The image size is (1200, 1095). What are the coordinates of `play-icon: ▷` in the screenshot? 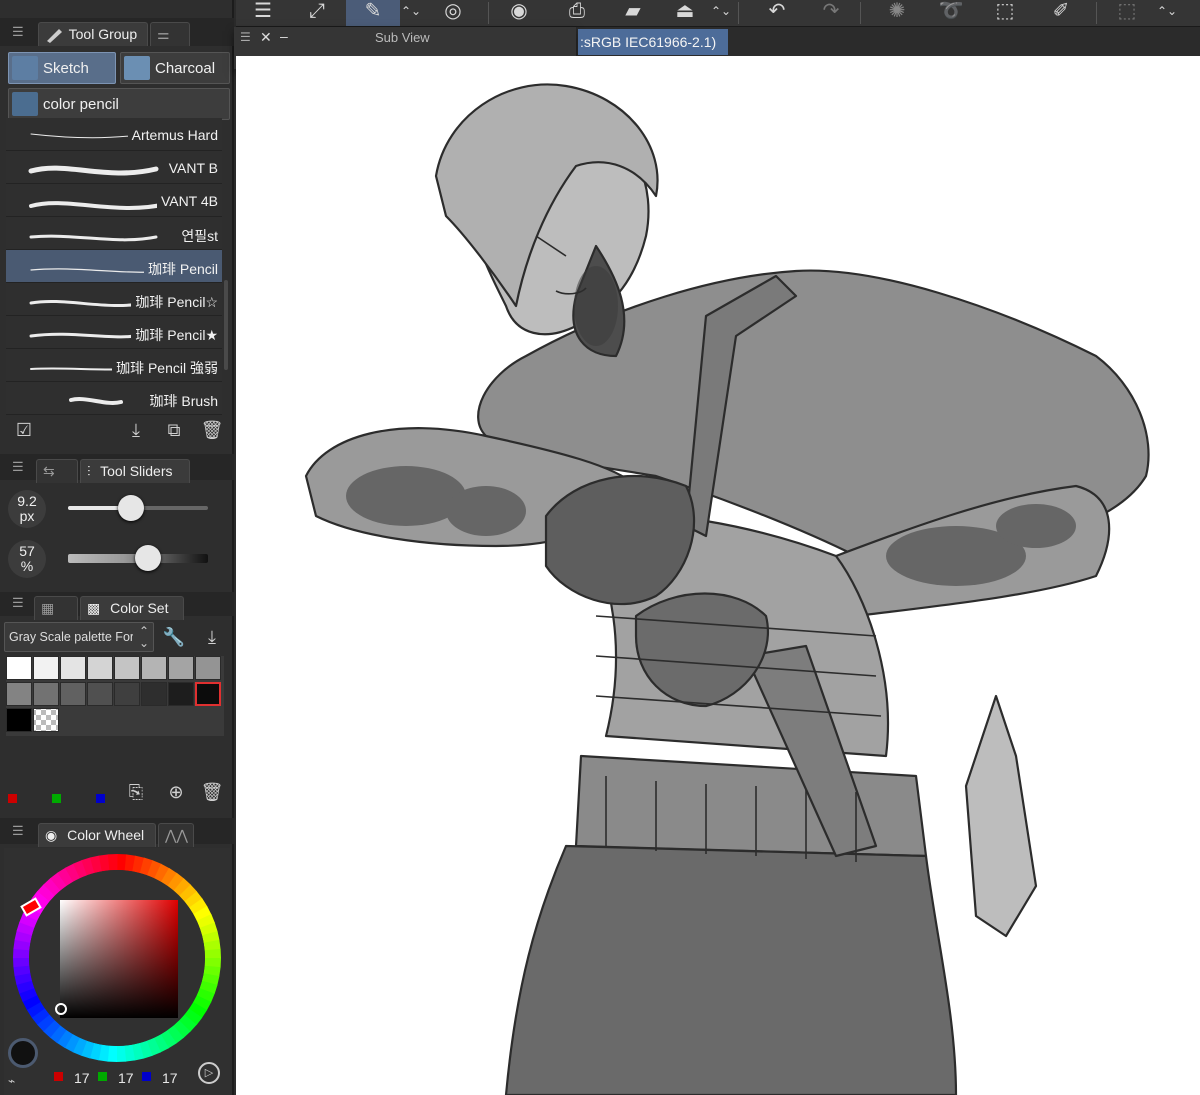 It's located at (209, 1073).